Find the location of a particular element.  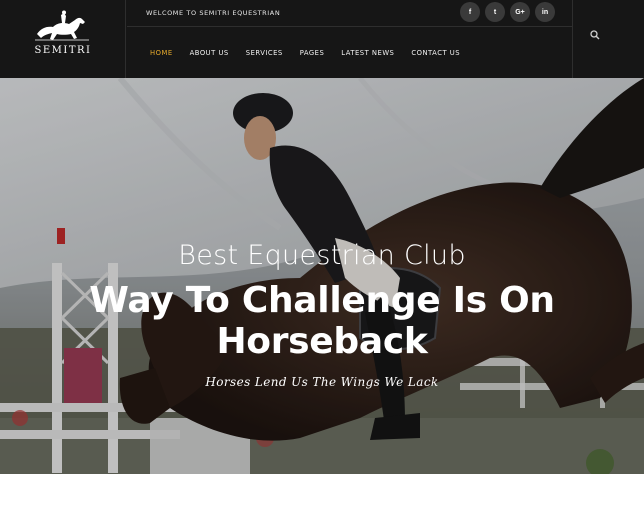

hero-kicker: Best Equestrian Club is located at coordinates (322, 255).